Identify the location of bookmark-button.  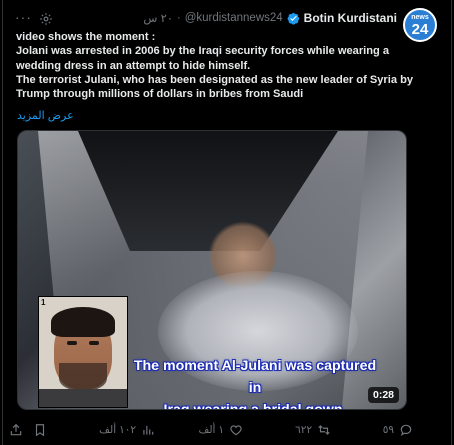
(40, 430).